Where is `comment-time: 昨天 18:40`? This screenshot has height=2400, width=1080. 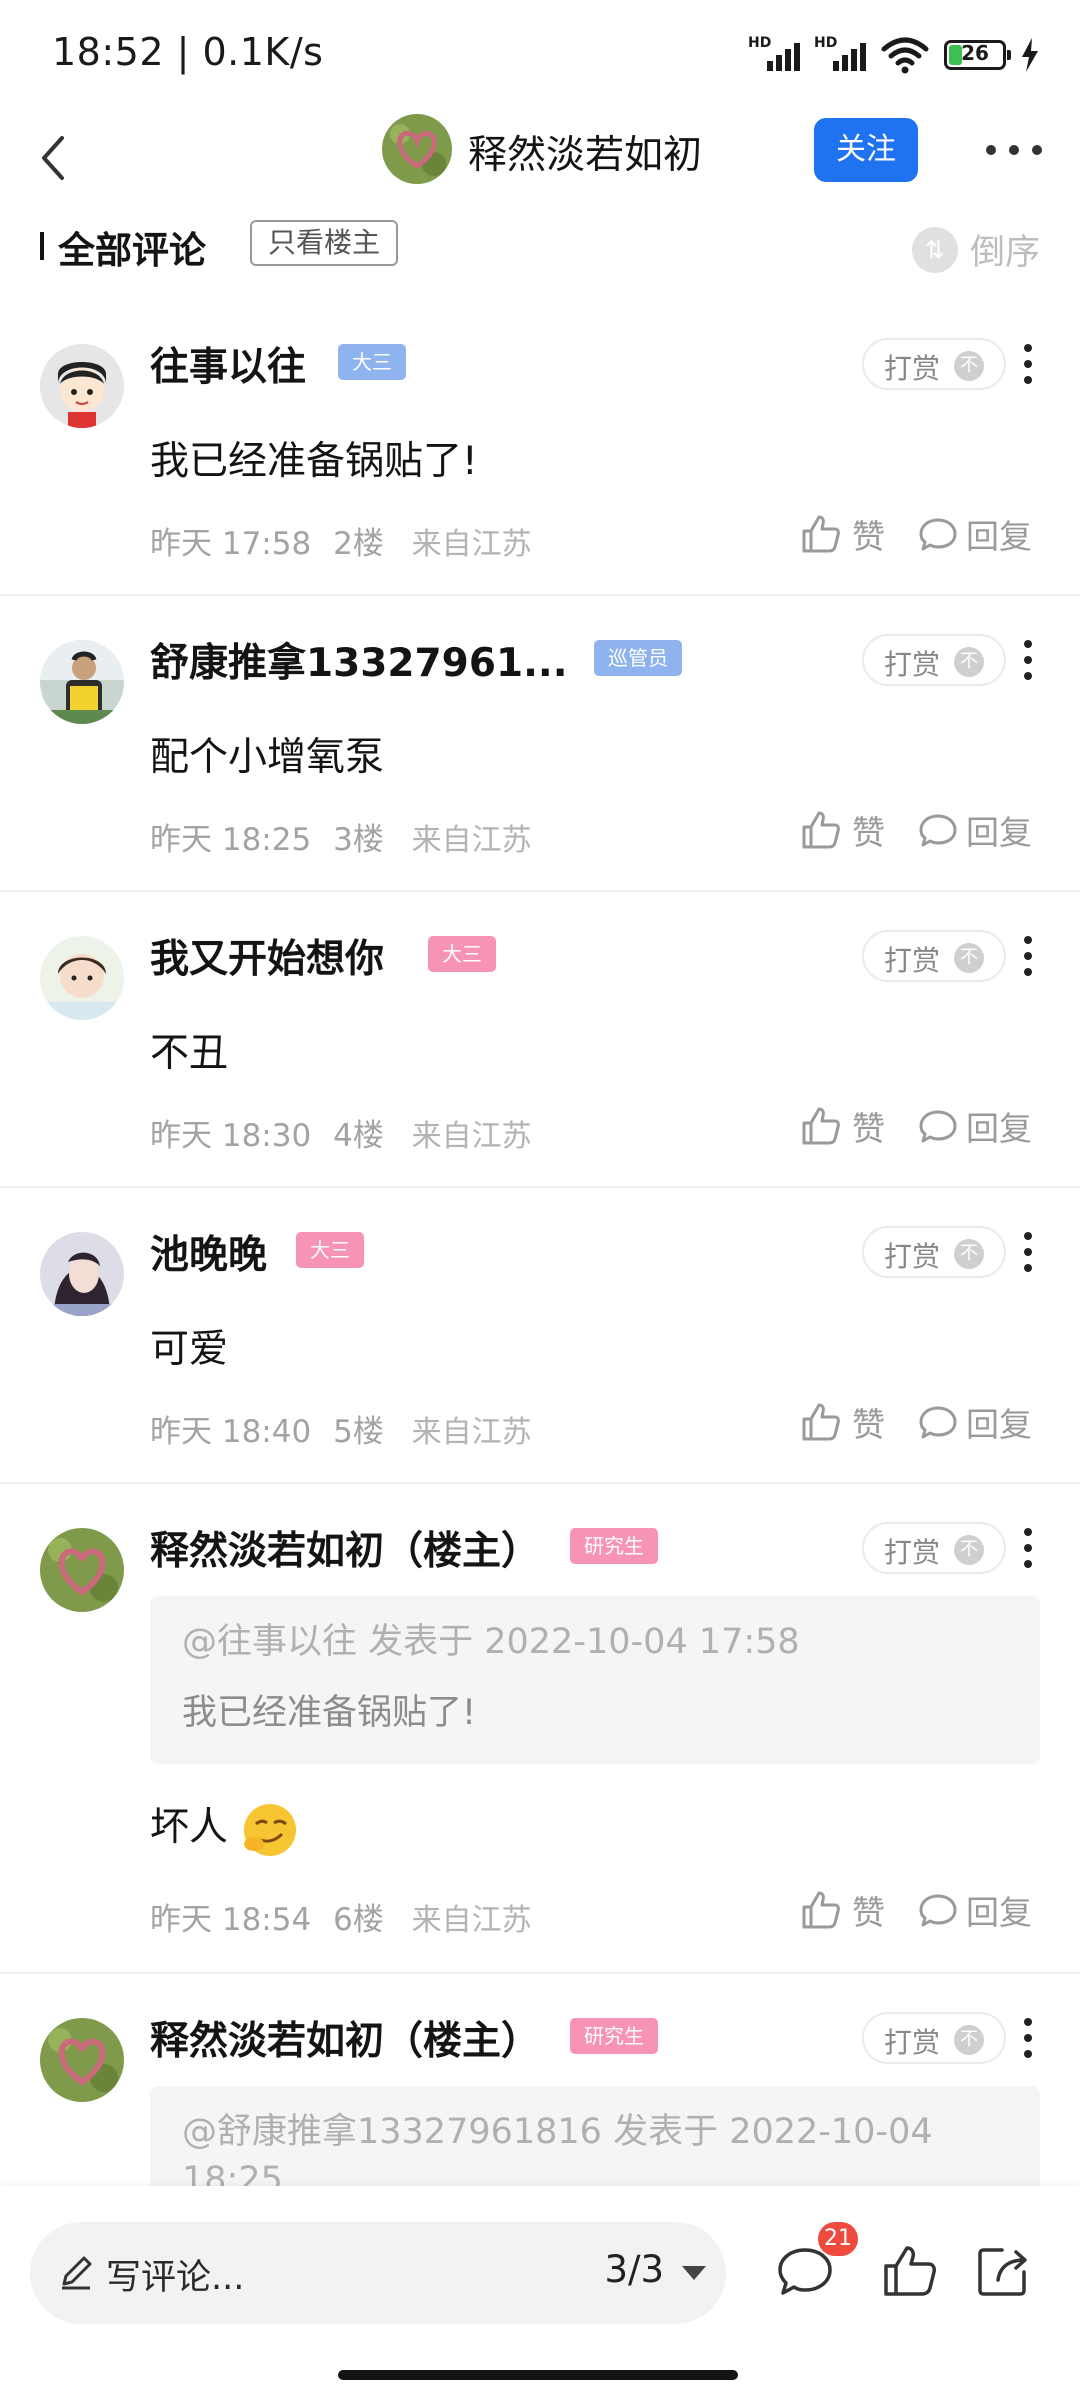 comment-time: 昨天 18:40 is located at coordinates (231, 1432).